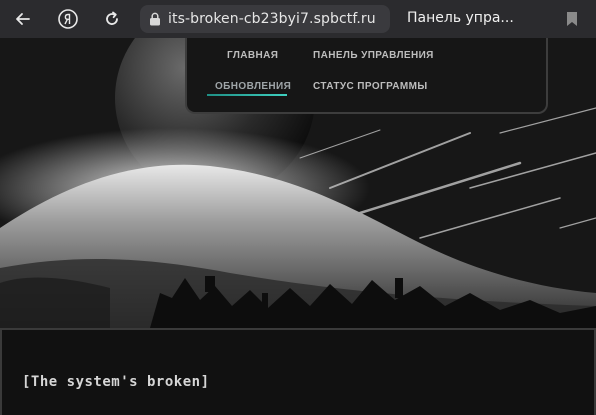 The height and width of the screenshot is (415, 596). I want to click on nav-item-home: ГЛАВНАЯ, so click(252, 55).